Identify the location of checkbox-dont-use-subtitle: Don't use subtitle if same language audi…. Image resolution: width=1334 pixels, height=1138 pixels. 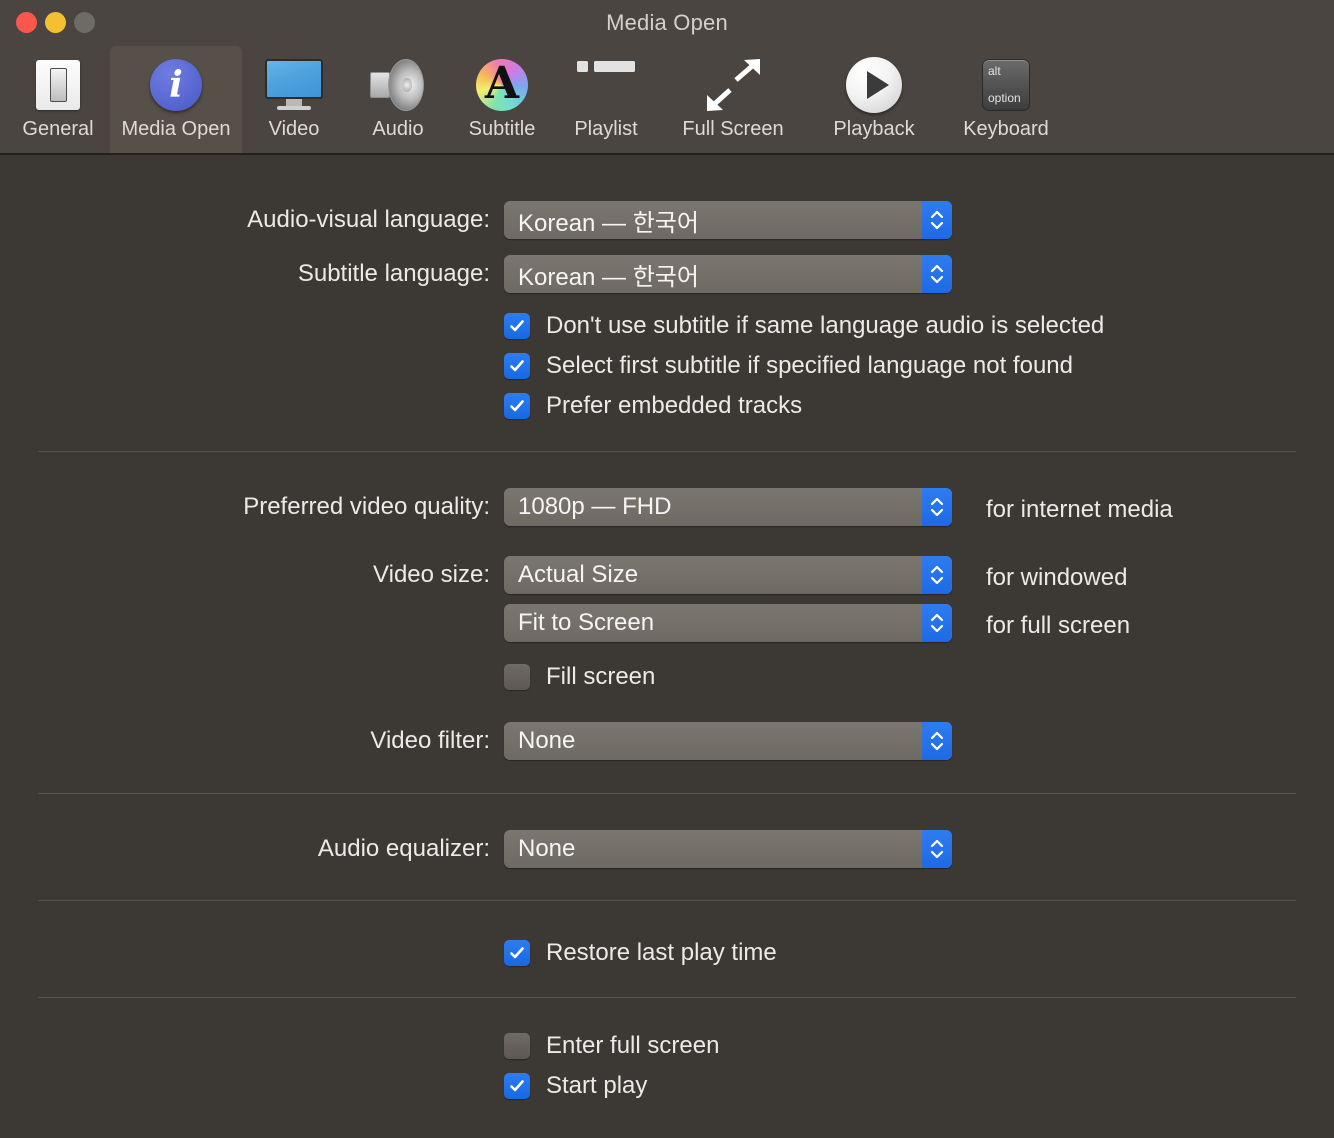
(804, 326).